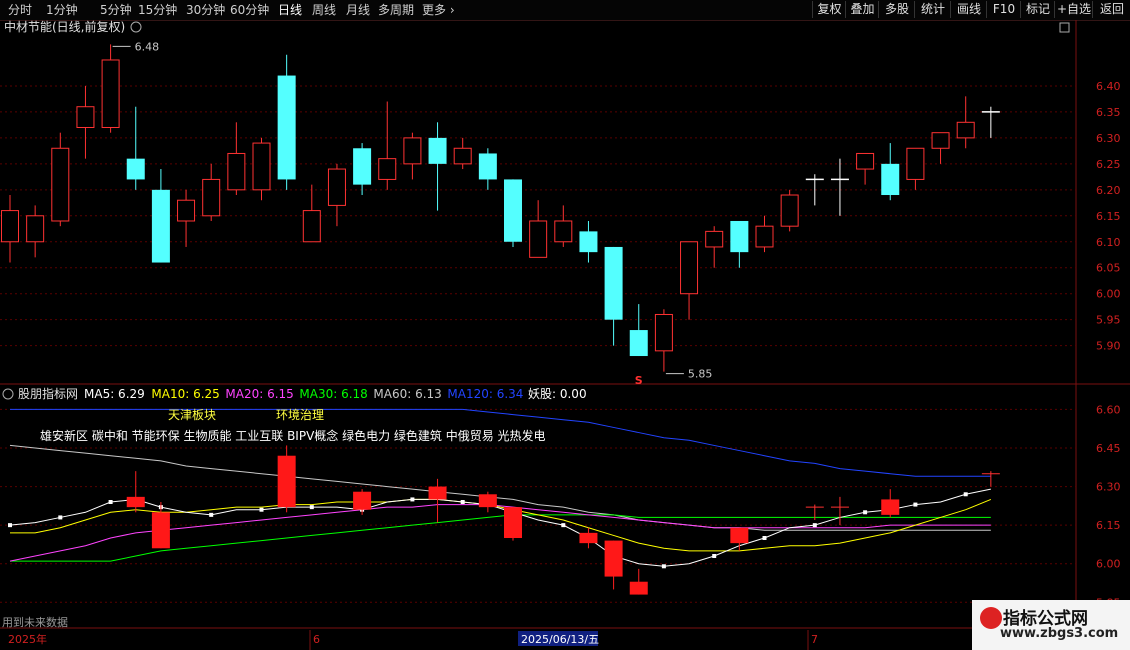  I want to click on main-y-tick-4: 6.10, so click(1108, 242).